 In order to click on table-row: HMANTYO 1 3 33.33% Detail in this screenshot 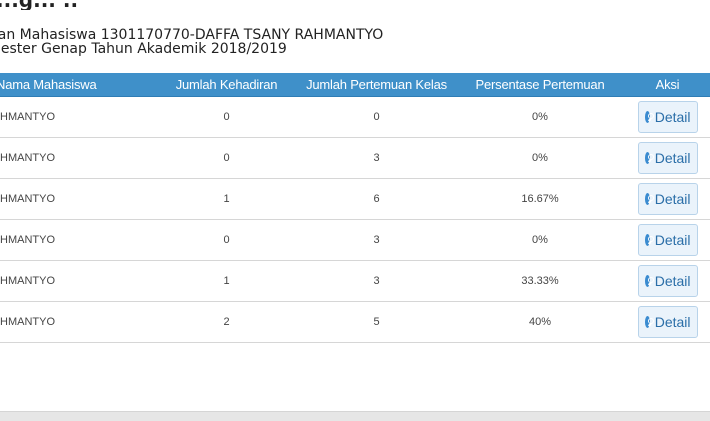, I will do `click(355, 281)`.